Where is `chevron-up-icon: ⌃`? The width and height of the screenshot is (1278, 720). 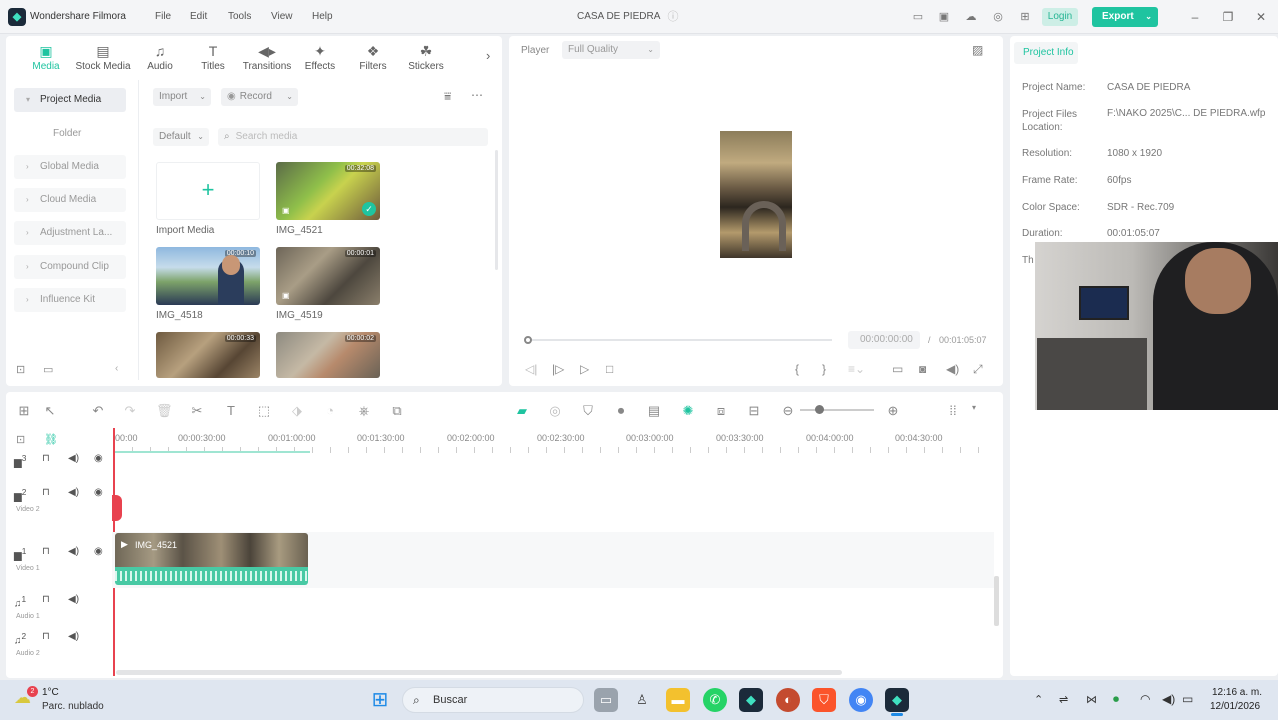 chevron-up-icon: ⌃ is located at coordinates (1038, 699).